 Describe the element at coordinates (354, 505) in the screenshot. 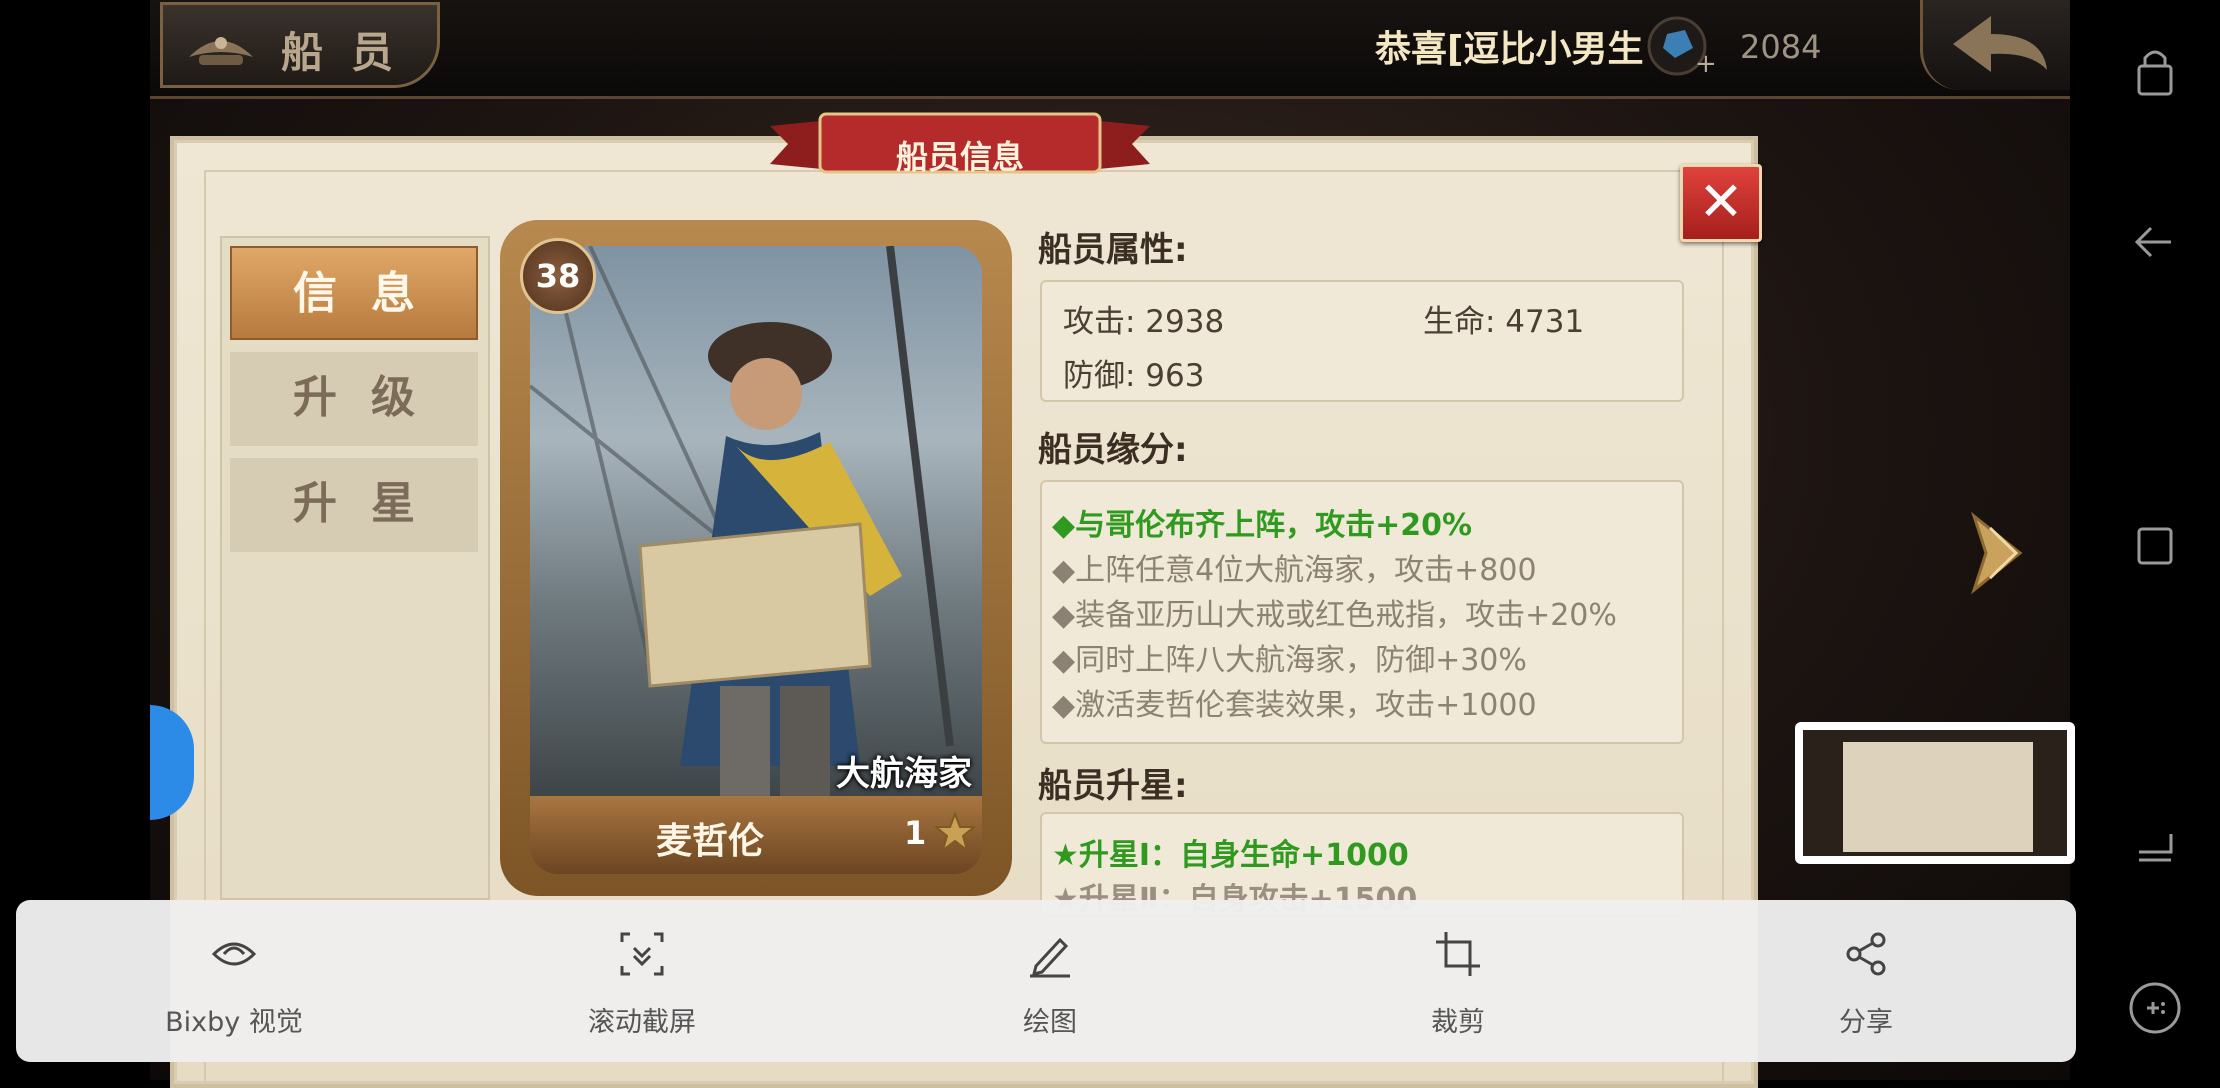

I see `tab-star-up: 升星` at that location.